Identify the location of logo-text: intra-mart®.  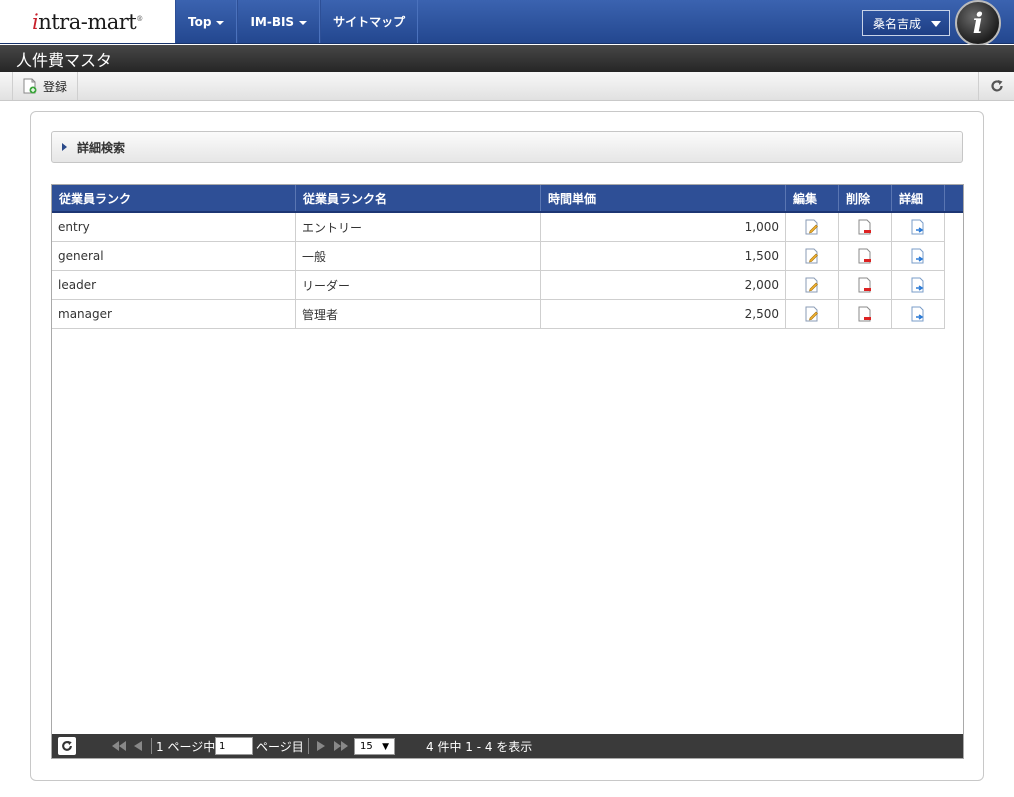
(87, 21).